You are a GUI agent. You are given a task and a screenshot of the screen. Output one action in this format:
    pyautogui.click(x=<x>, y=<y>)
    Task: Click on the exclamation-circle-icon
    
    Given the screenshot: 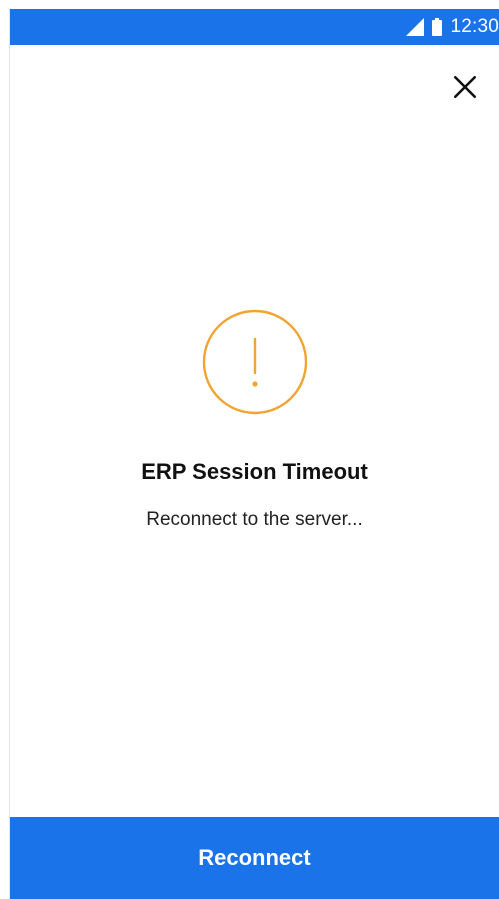 What is the action you would take?
    pyautogui.click(x=254, y=362)
    